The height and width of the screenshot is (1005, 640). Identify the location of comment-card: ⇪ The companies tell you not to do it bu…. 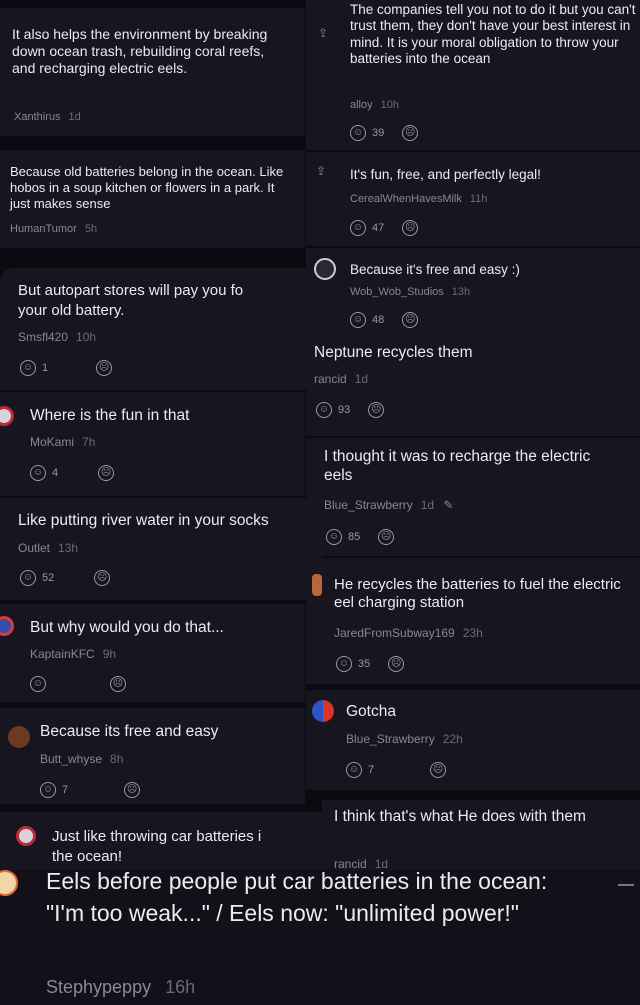
(473, 75).